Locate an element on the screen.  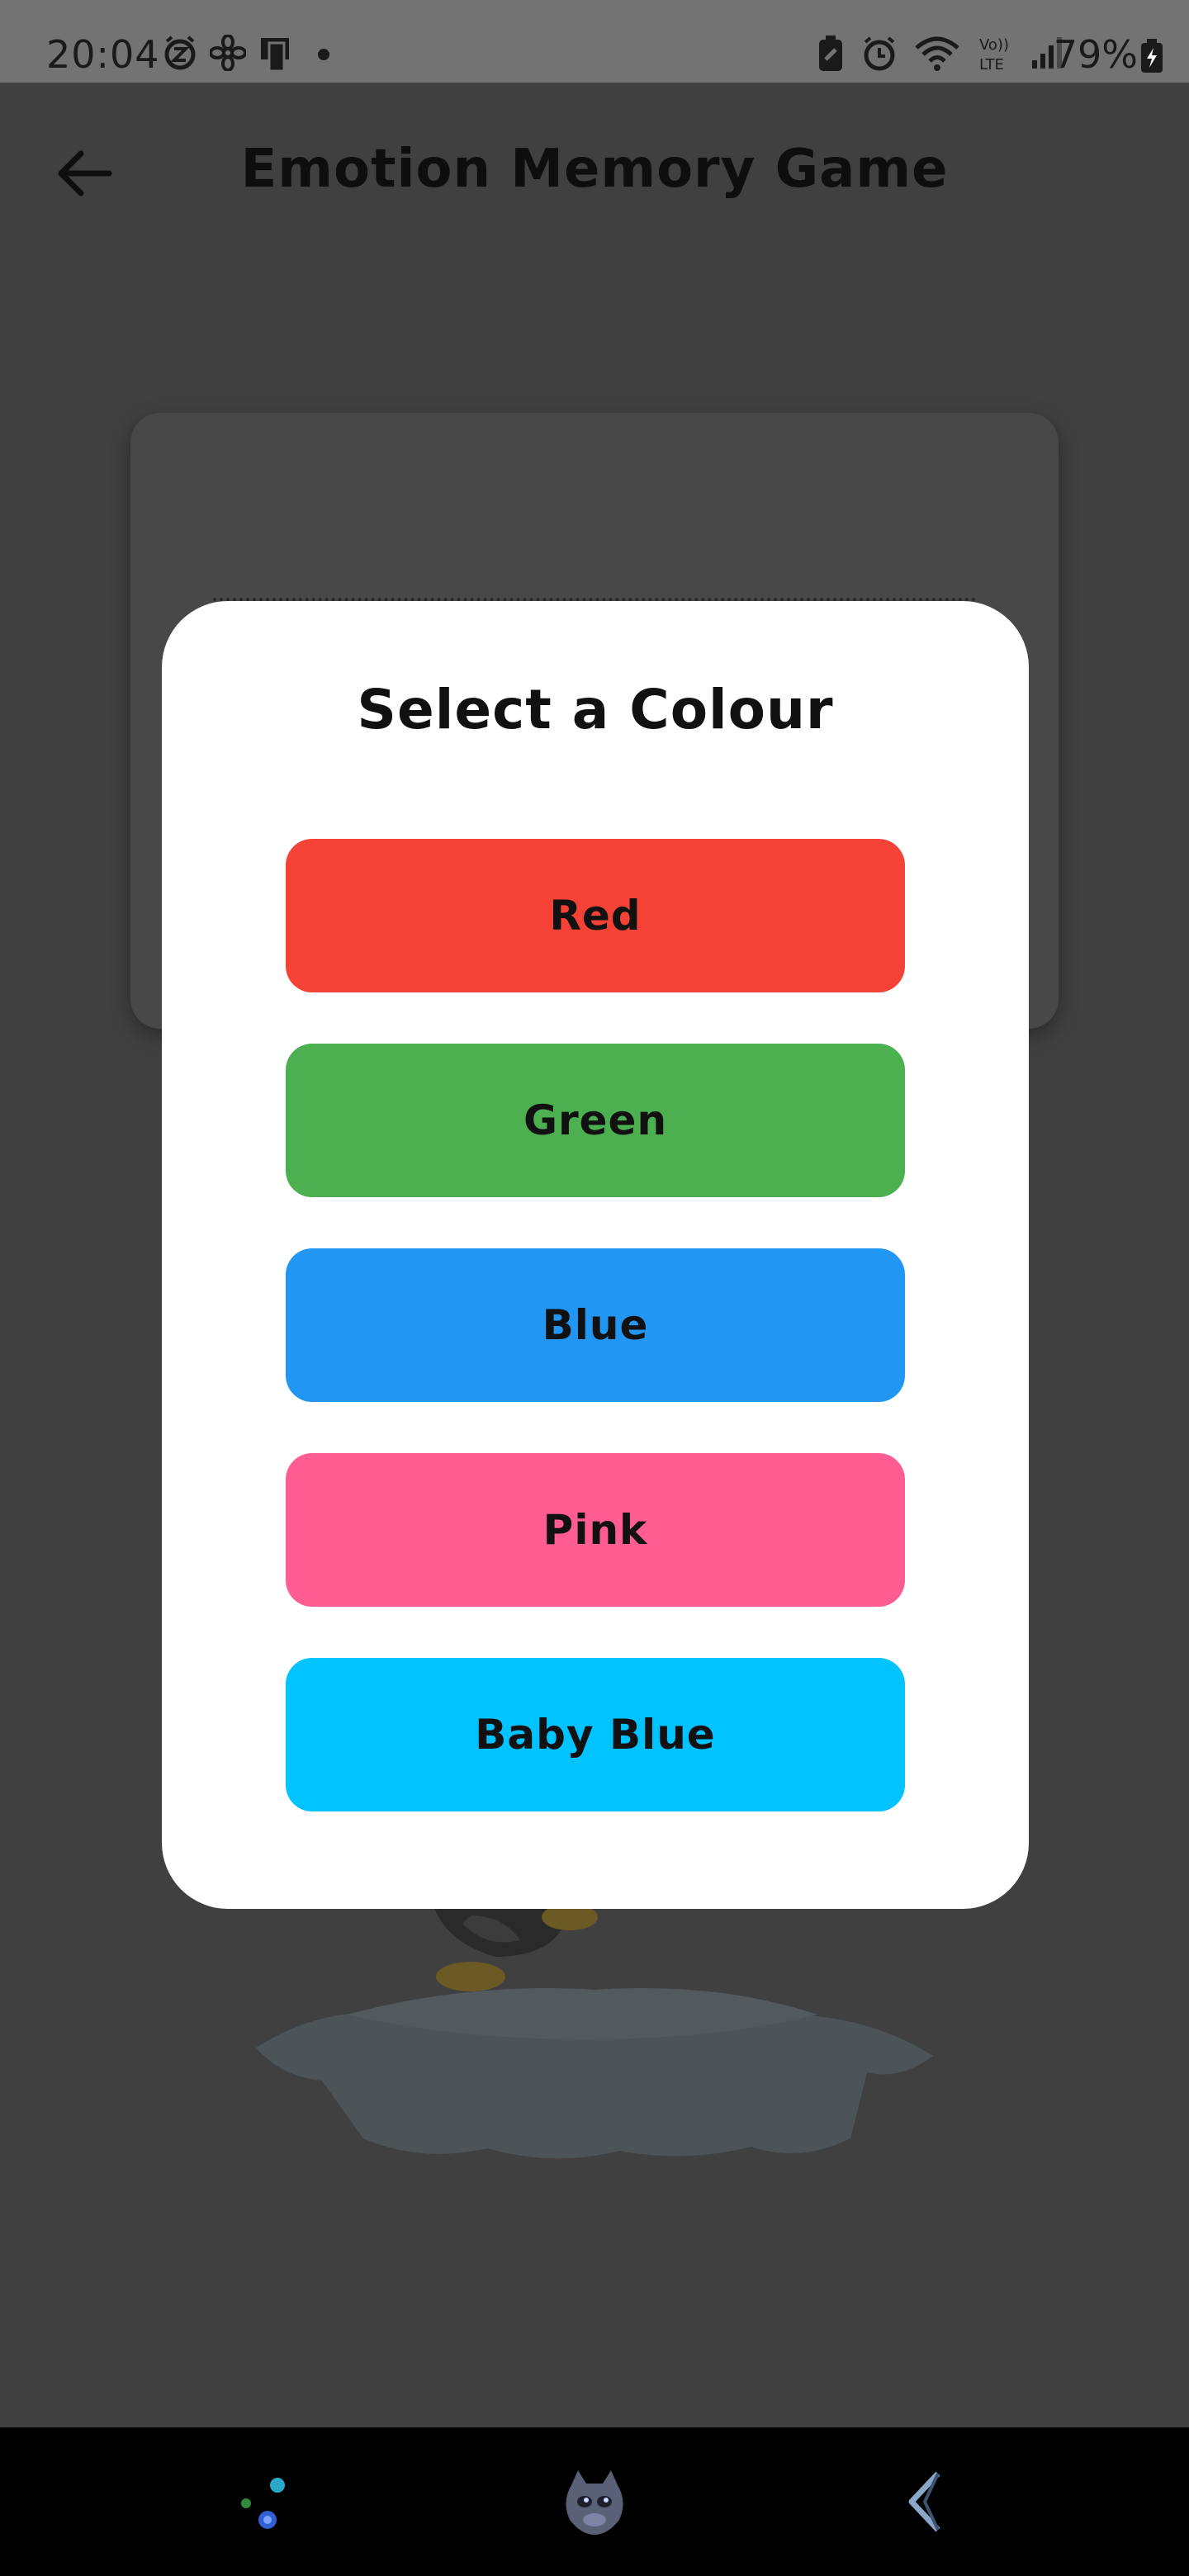
back-button is located at coordinates (84, 173).